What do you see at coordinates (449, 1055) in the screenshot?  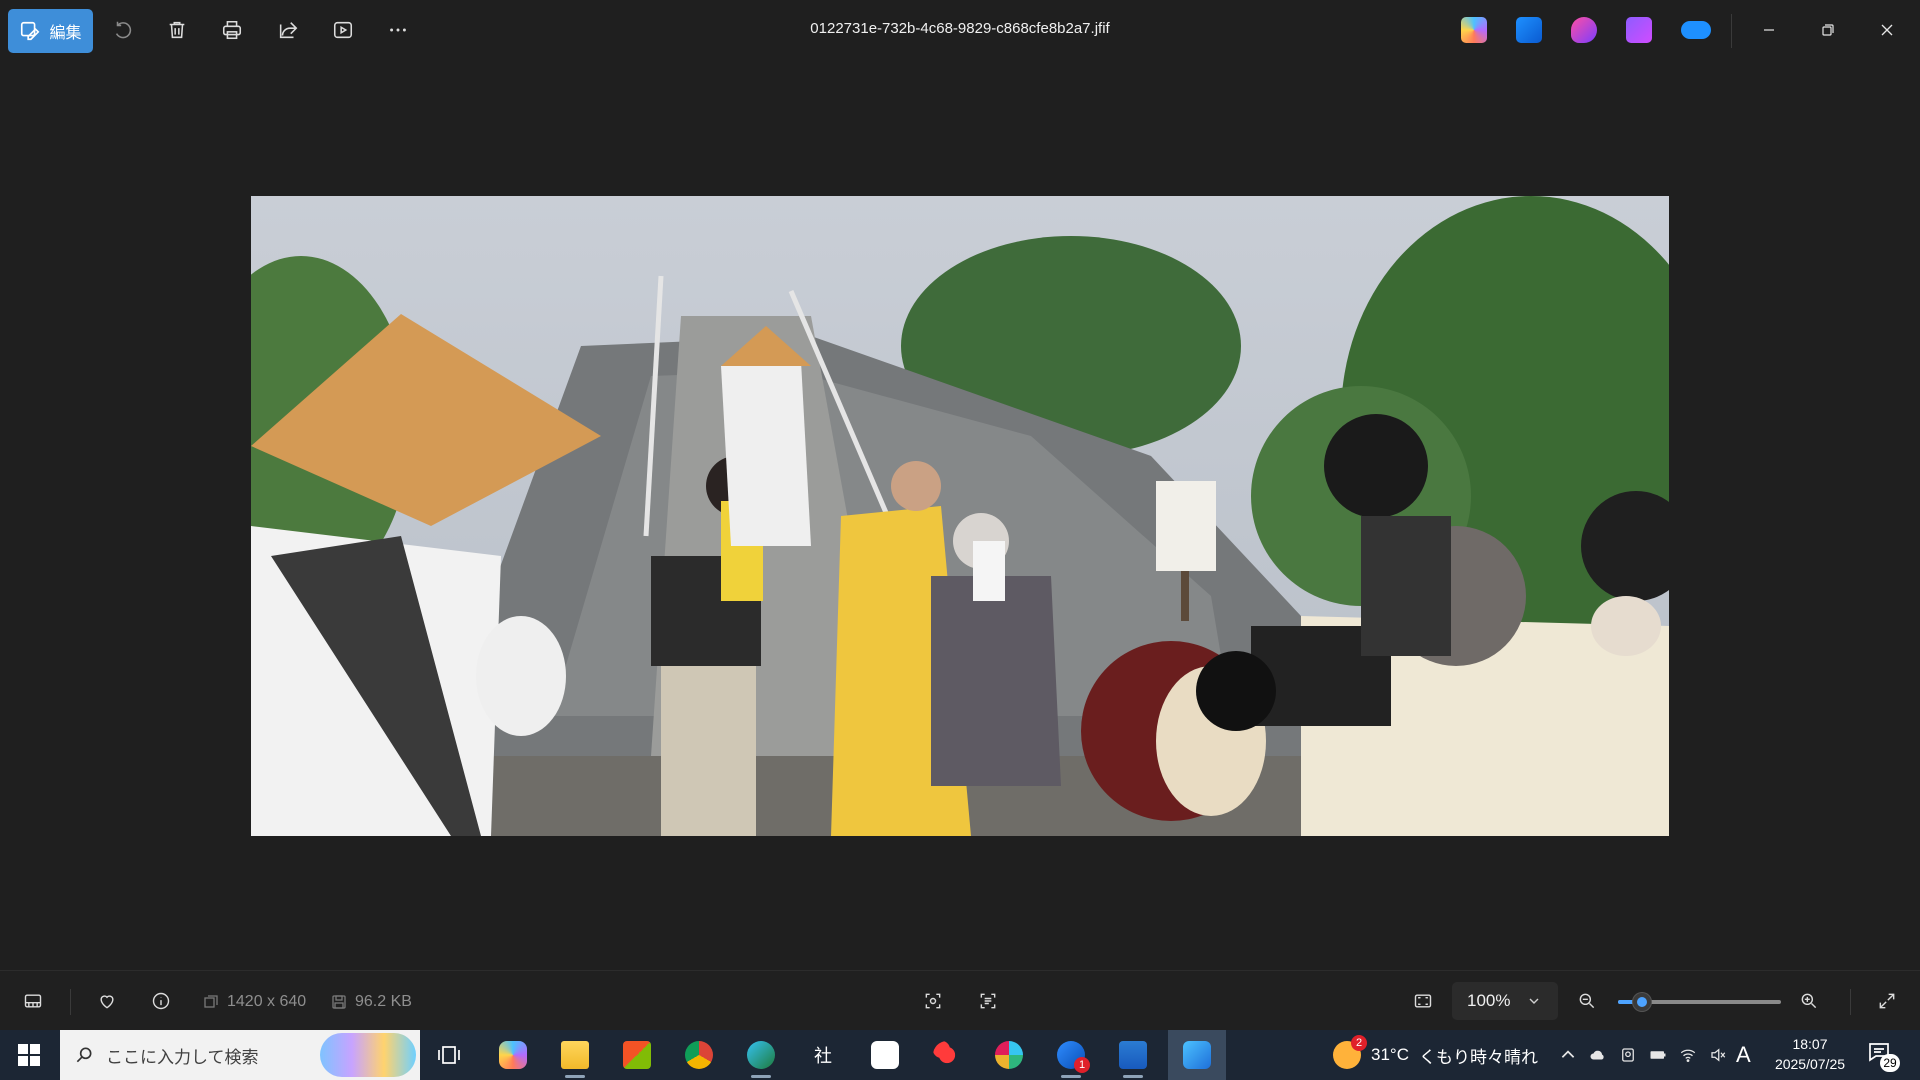 I see `task-view-button` at bounding box center [449, 1055].